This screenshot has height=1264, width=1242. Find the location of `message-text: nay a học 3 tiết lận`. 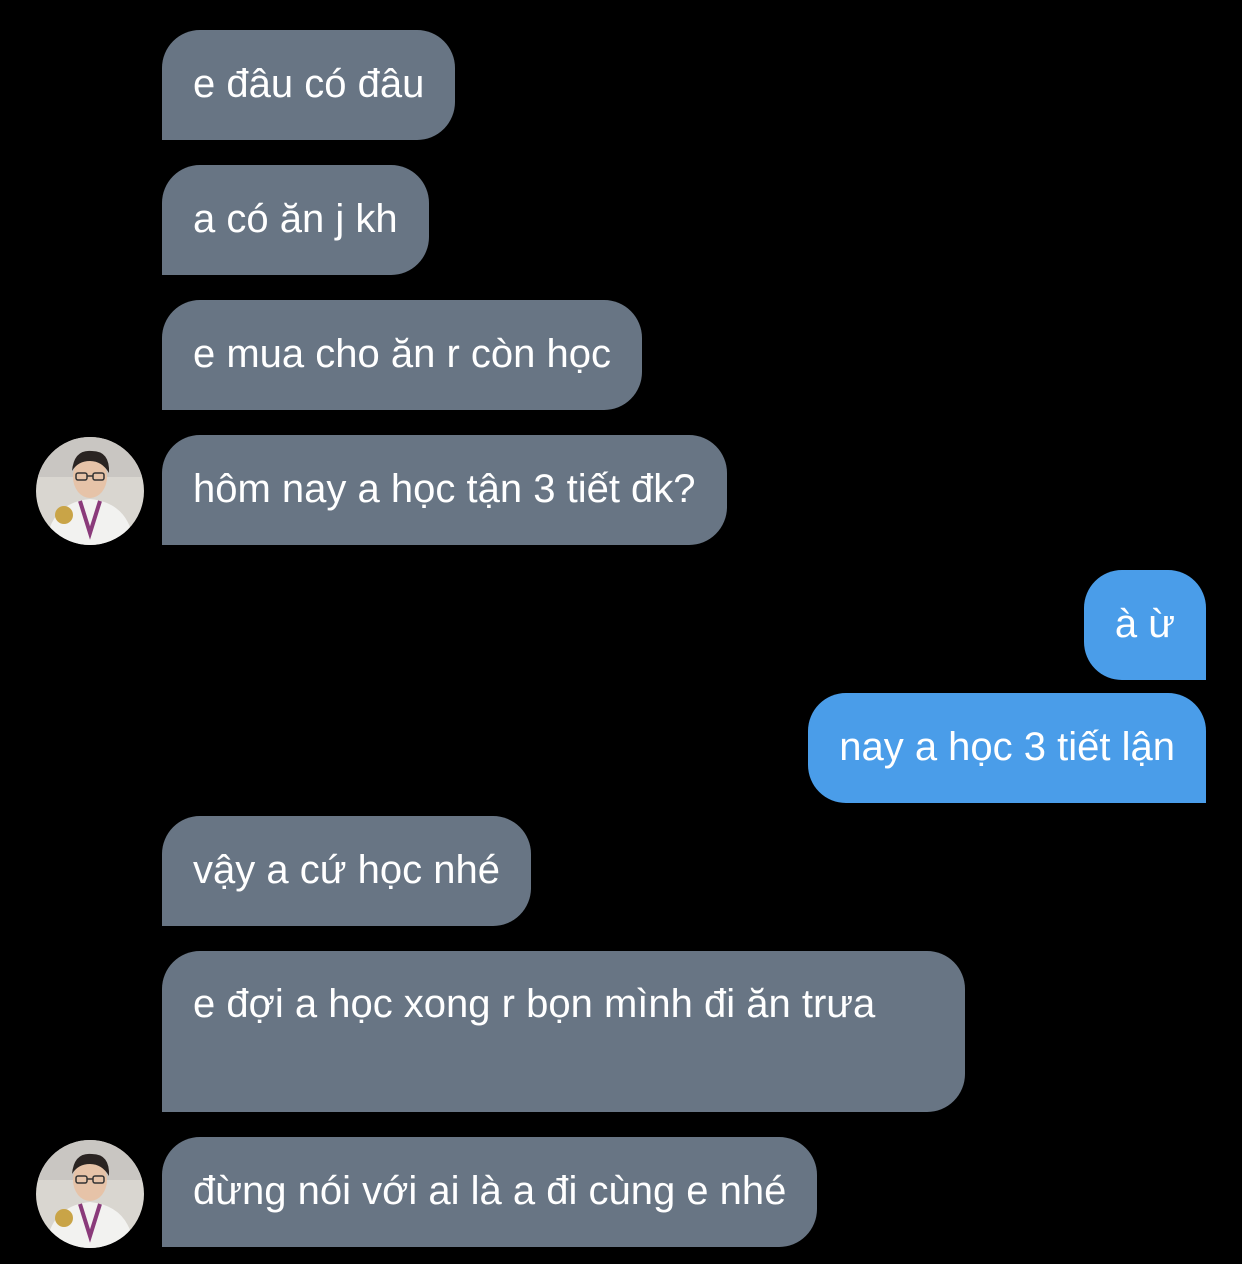

message-text: nay a học 3 tiết lận is located at coordinates (1007, 747).